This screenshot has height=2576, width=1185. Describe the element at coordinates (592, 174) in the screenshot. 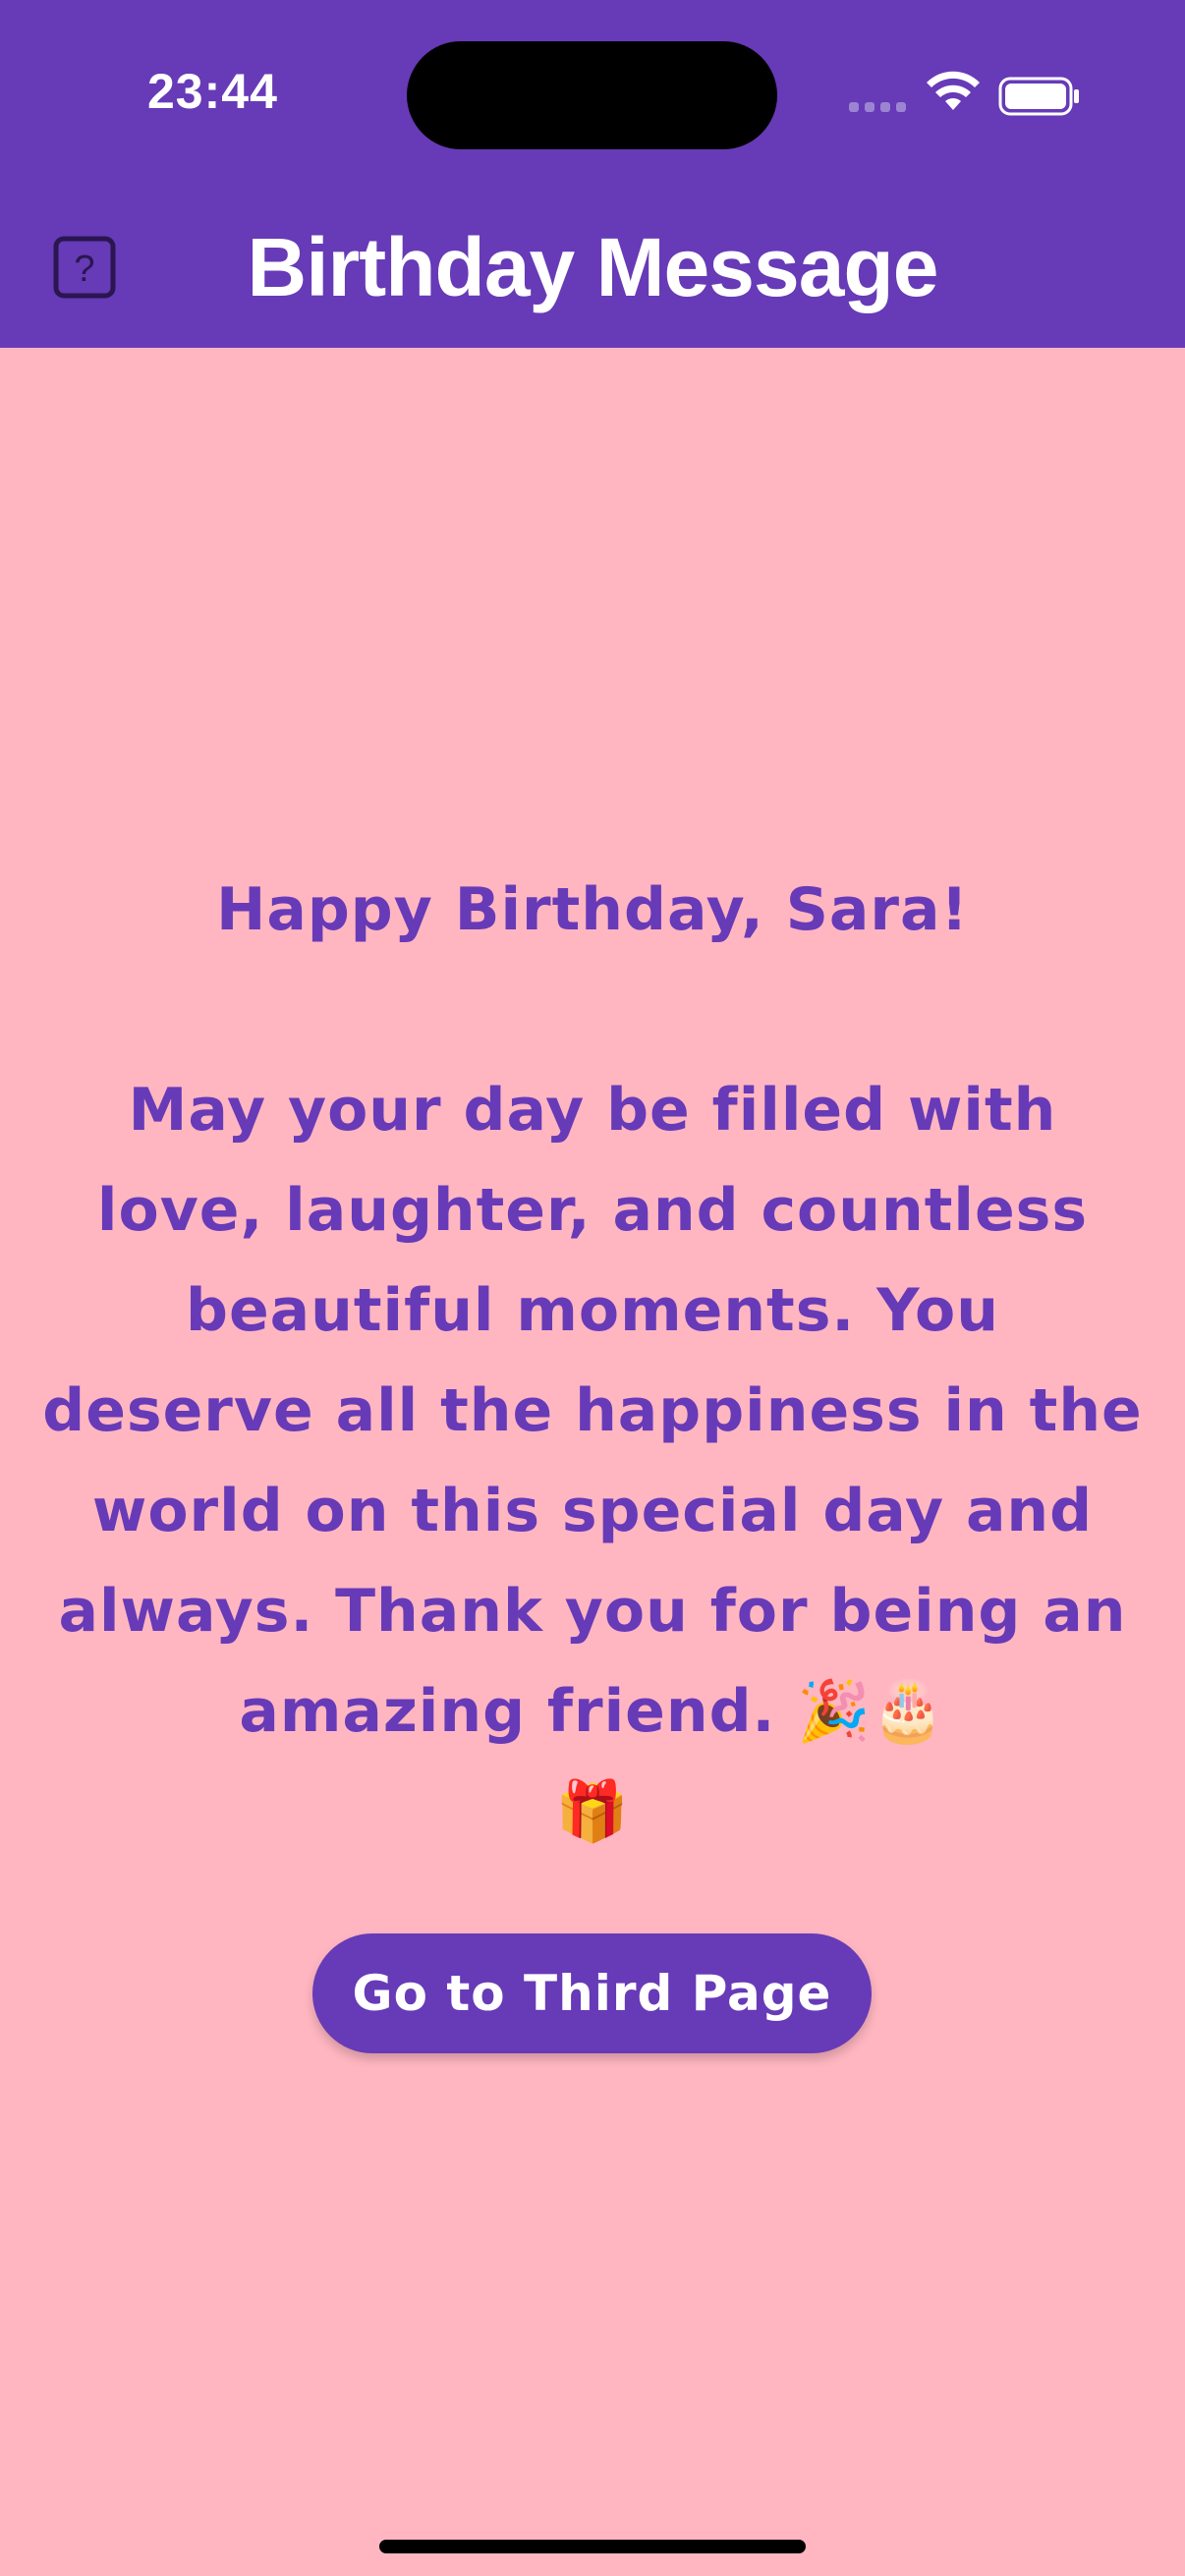

I see `app-bar: 23:44 ? Birthday Message` at that location.